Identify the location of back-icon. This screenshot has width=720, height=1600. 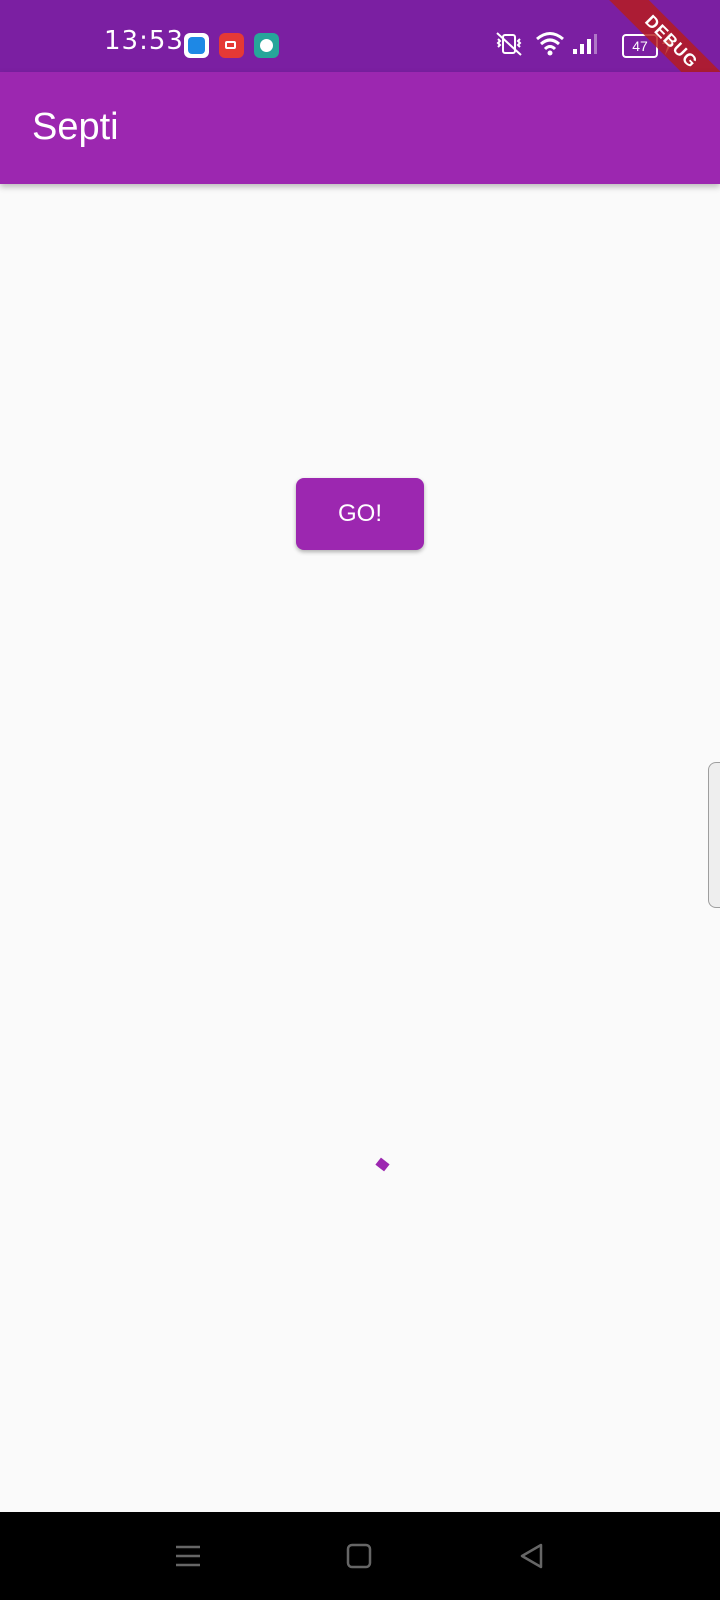
(532, 1556).